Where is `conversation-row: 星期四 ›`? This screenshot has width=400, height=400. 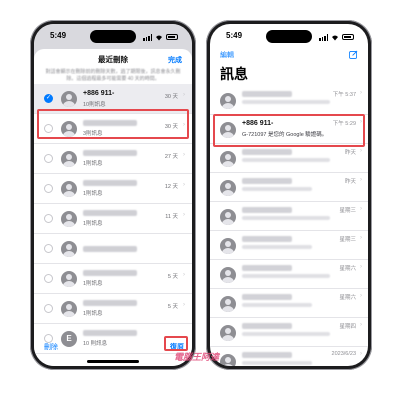
conversation-row: 星期四 › is located at coordinates (289, 332).